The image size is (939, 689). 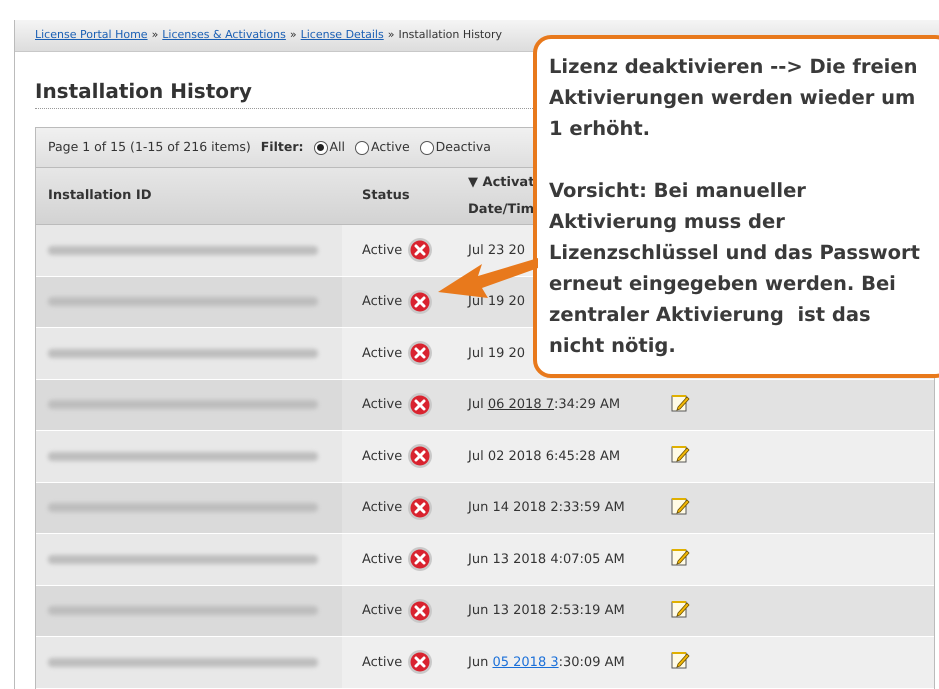 I want to click on breadcrumb-link: License Details, so click(x=342, y=35).